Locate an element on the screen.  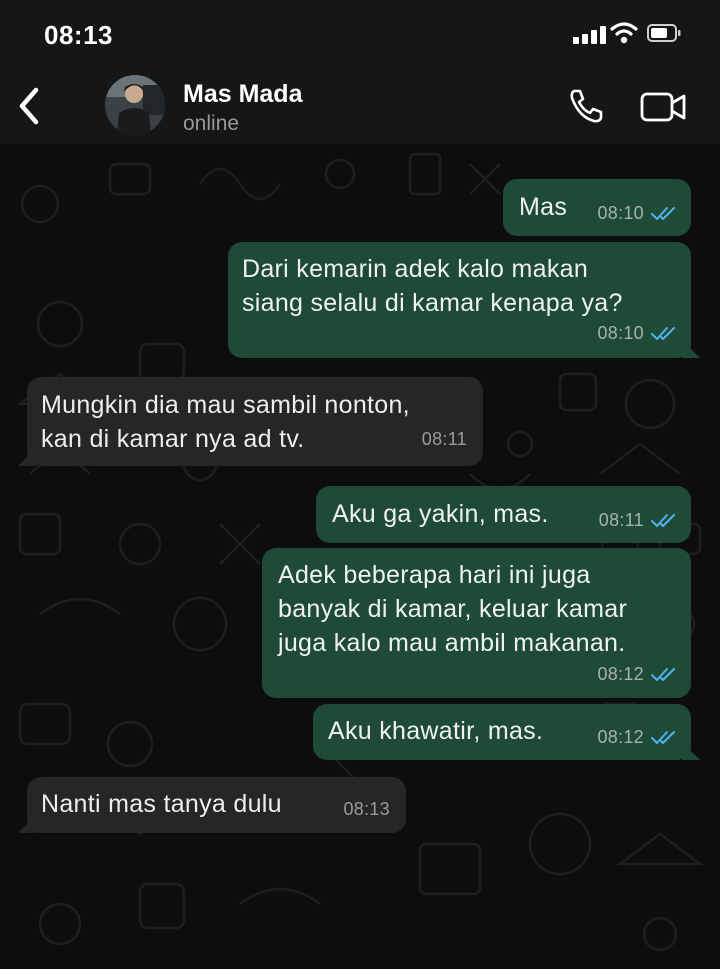
contact-name: Mas Mada is located at coordinates (242, 94).